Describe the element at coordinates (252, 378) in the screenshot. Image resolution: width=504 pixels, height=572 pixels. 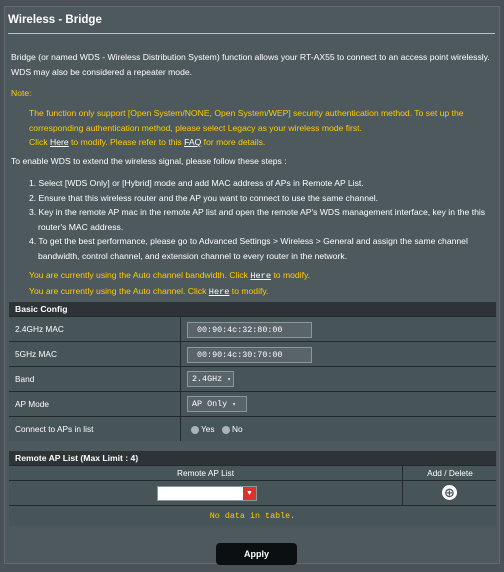
I see `band-row: Band 2.4GHz ▾` at that location.